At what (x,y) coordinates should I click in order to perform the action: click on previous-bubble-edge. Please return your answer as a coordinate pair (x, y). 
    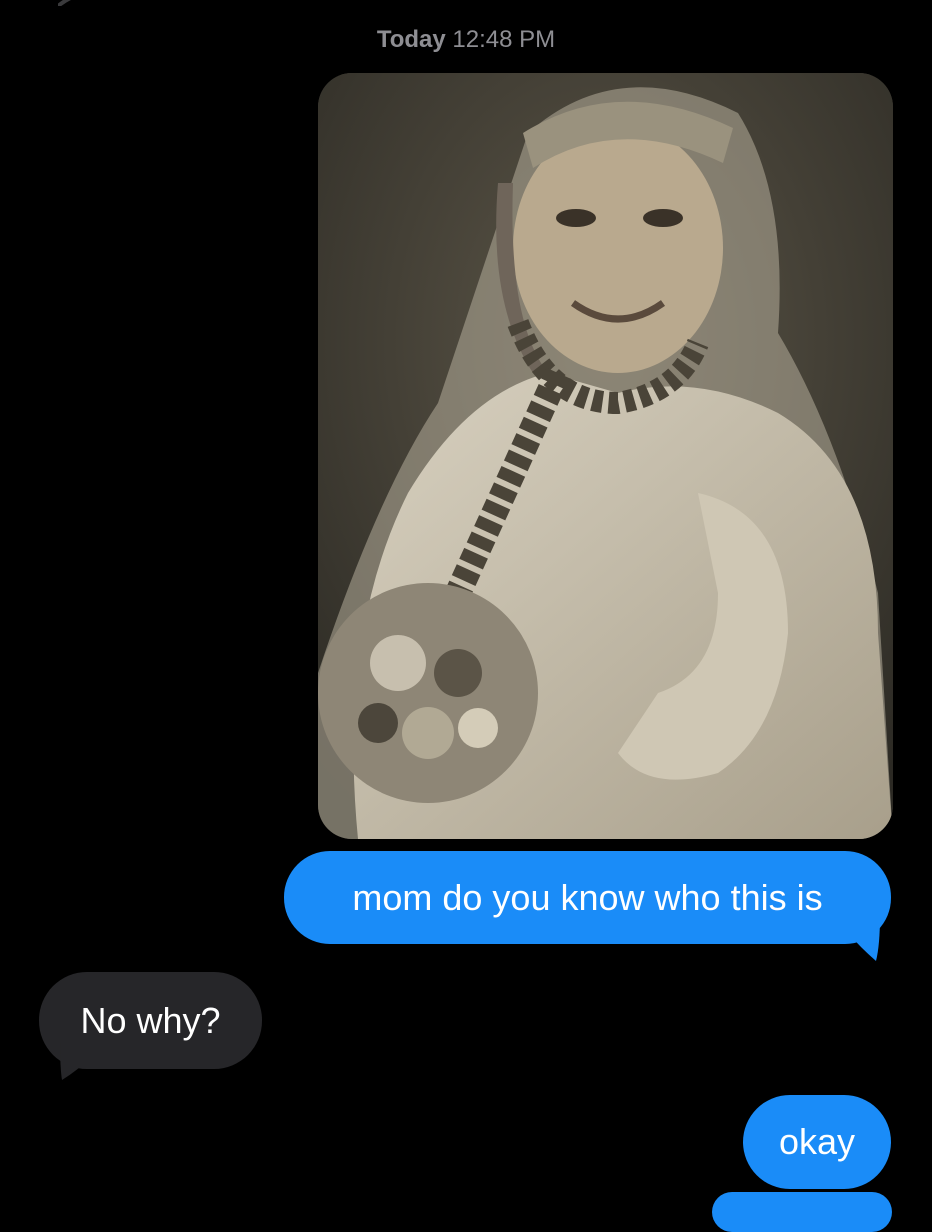
    Looking at the image, I should click on (65, 3).